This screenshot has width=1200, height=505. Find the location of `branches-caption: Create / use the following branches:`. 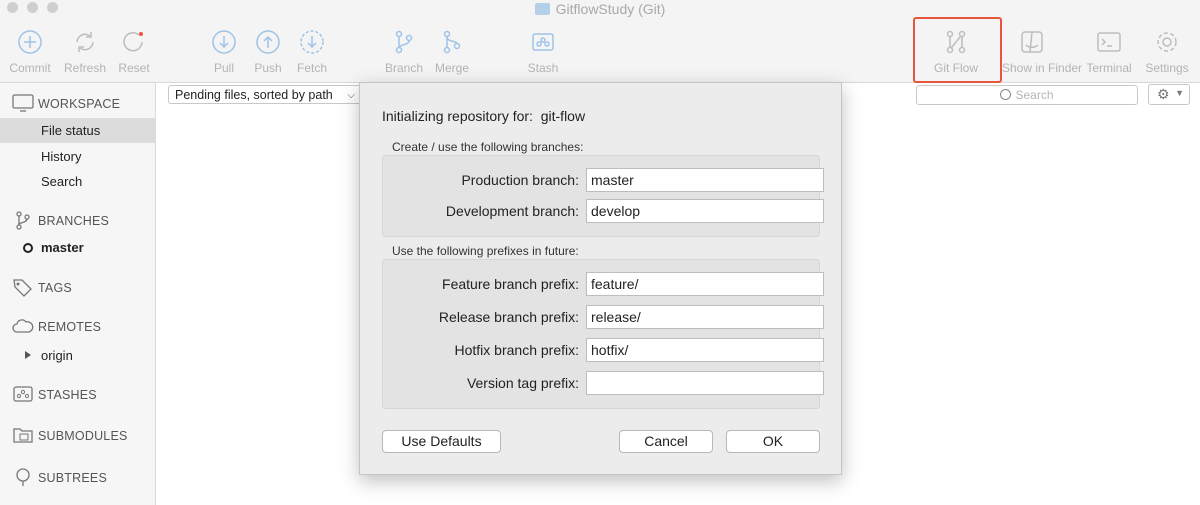

branches-caption: Create / use the following branches: is located at coordinates (488, 147).